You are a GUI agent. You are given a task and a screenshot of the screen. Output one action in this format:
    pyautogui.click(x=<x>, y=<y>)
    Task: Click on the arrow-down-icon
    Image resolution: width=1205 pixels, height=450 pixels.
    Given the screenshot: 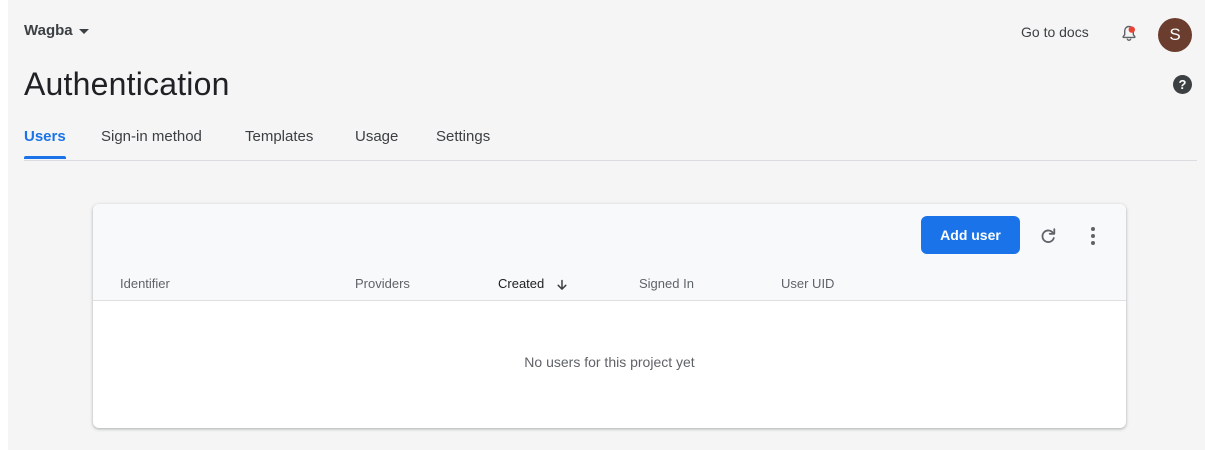 What is the action you would take?
    pyautogui.click(x=562, y=285)
    